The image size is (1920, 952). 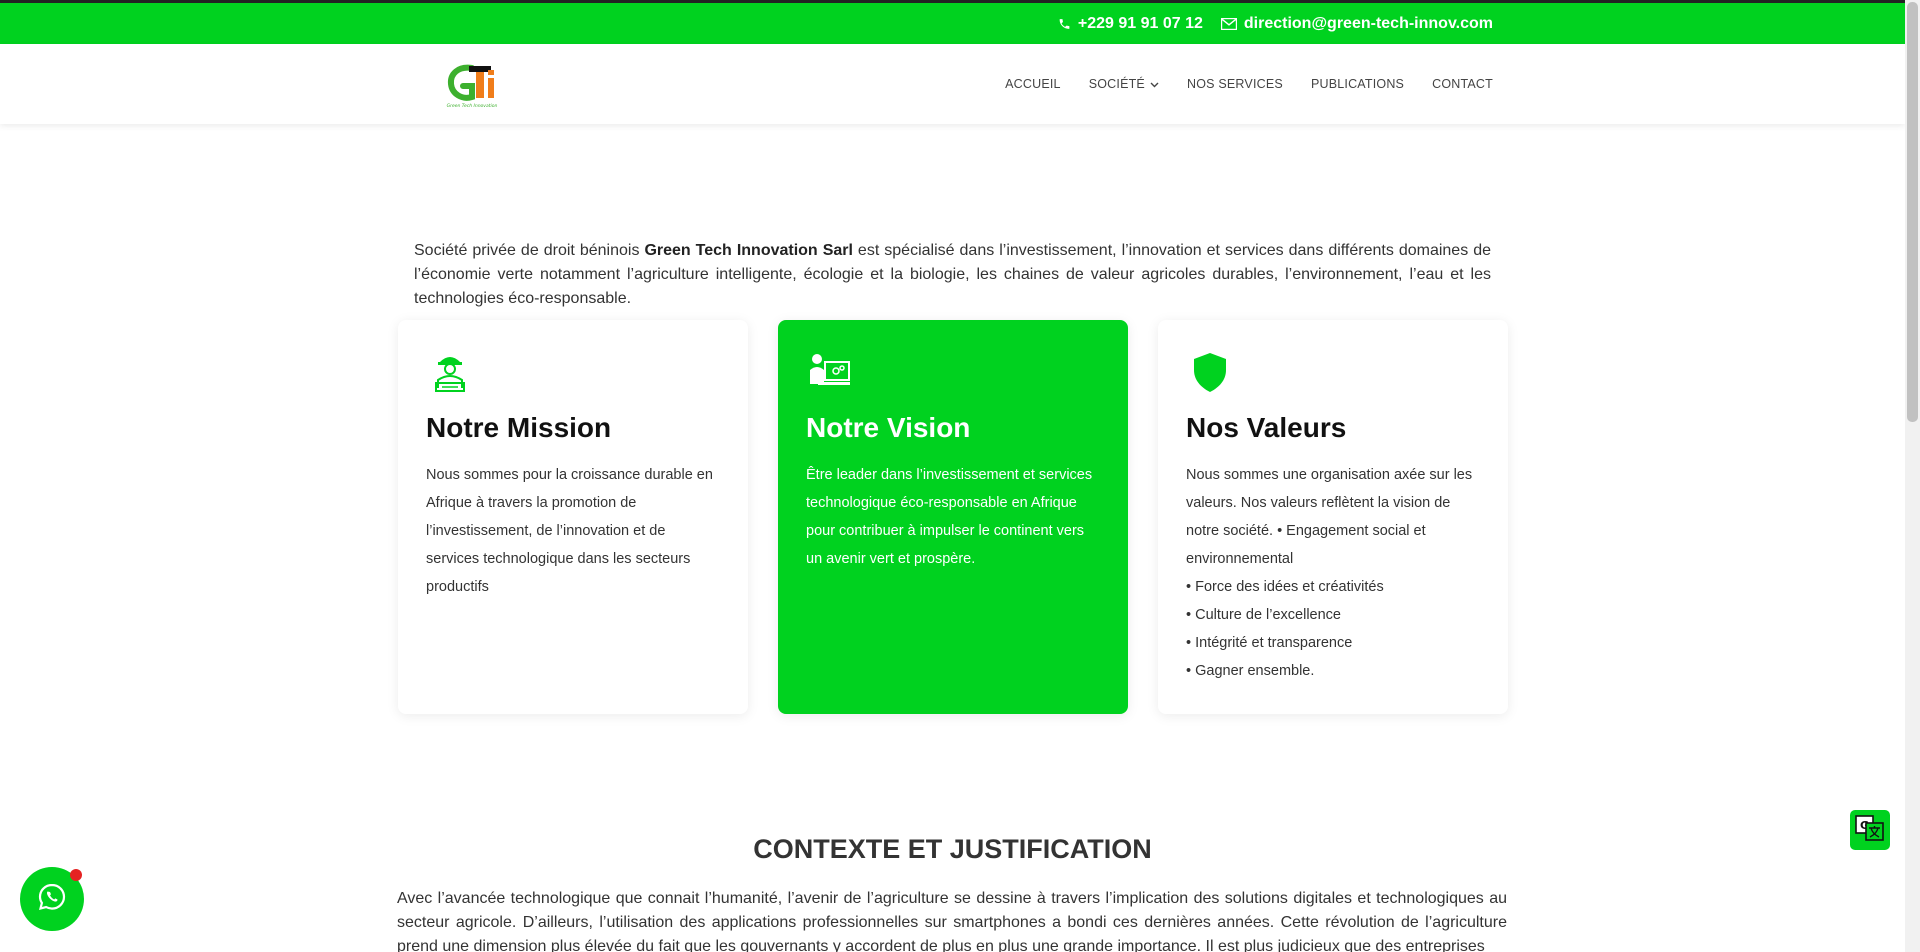 I want to click on computer-user-icon, so click(x=830, y=372).